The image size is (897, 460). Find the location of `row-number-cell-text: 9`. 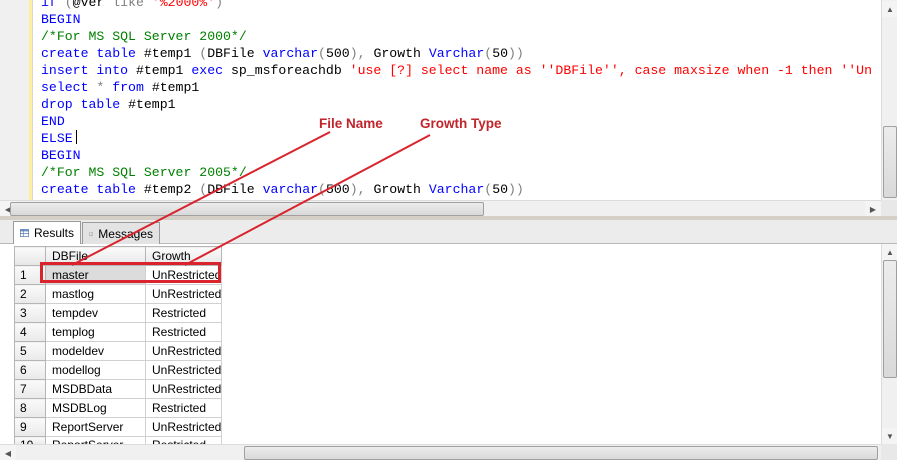

row-number-cell-text: 9 is located at coordinates (23, 427).